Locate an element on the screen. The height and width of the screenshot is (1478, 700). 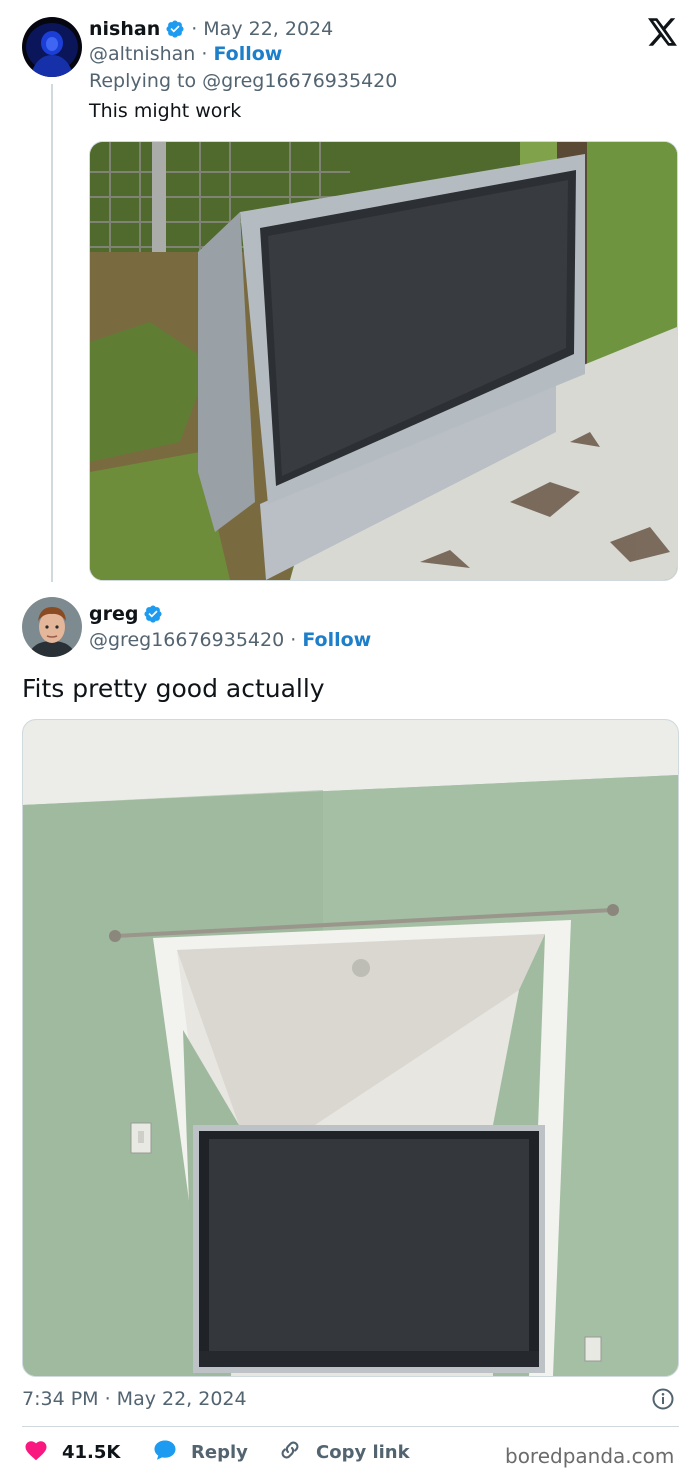
main-tweet-text: Fits pretty good actually is located at coordinates (173, 688).